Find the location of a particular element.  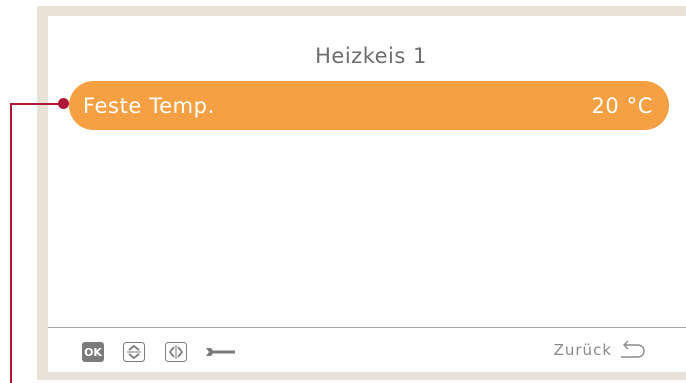

callout-line-horizontal is located at coordinates (37, 104).